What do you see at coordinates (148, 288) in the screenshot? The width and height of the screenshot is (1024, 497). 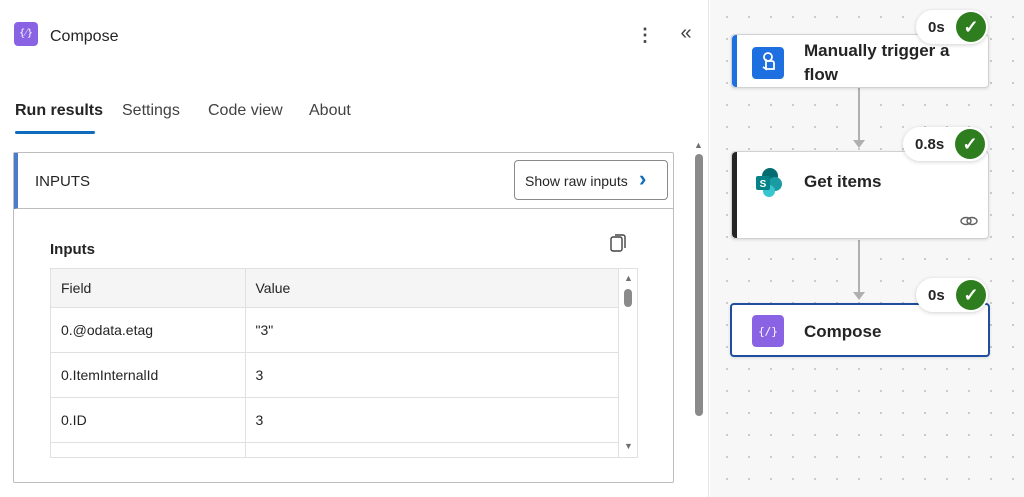 I see `column-header-field: Field` at bounding box center [148, 288].